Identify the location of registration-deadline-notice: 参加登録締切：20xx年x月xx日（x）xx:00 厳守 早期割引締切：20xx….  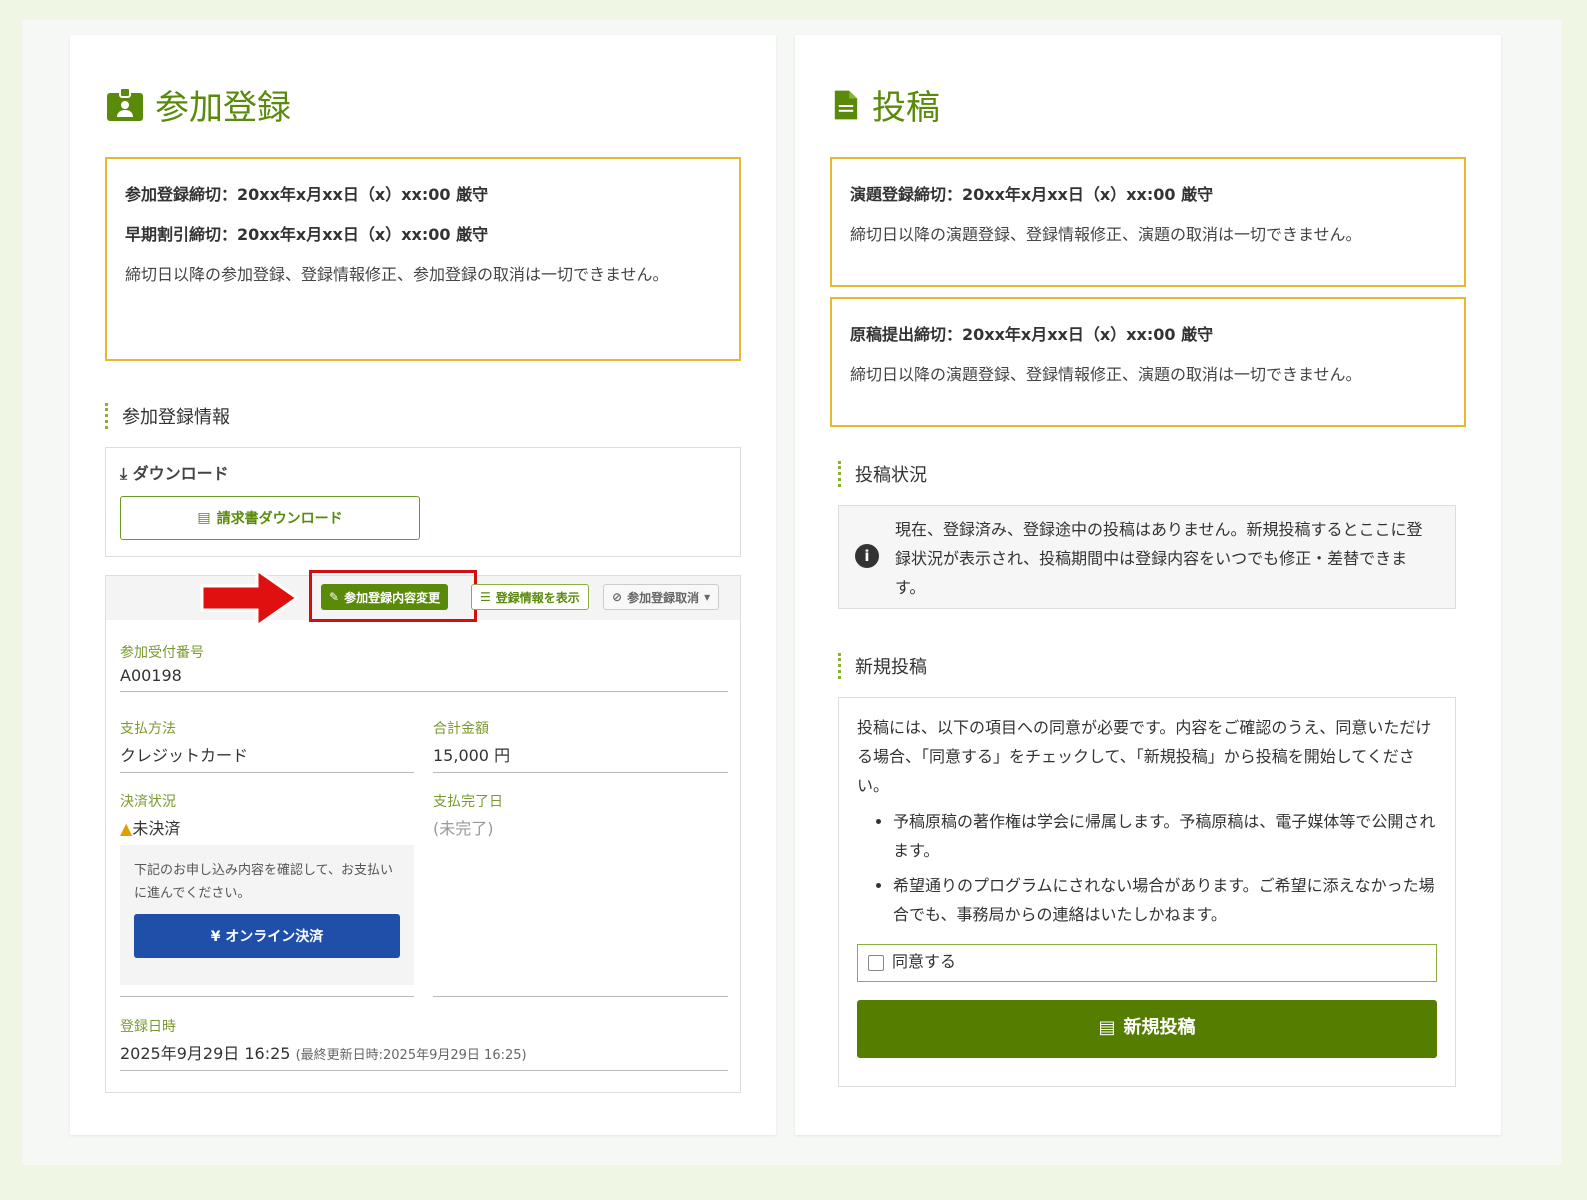
(423, 259).